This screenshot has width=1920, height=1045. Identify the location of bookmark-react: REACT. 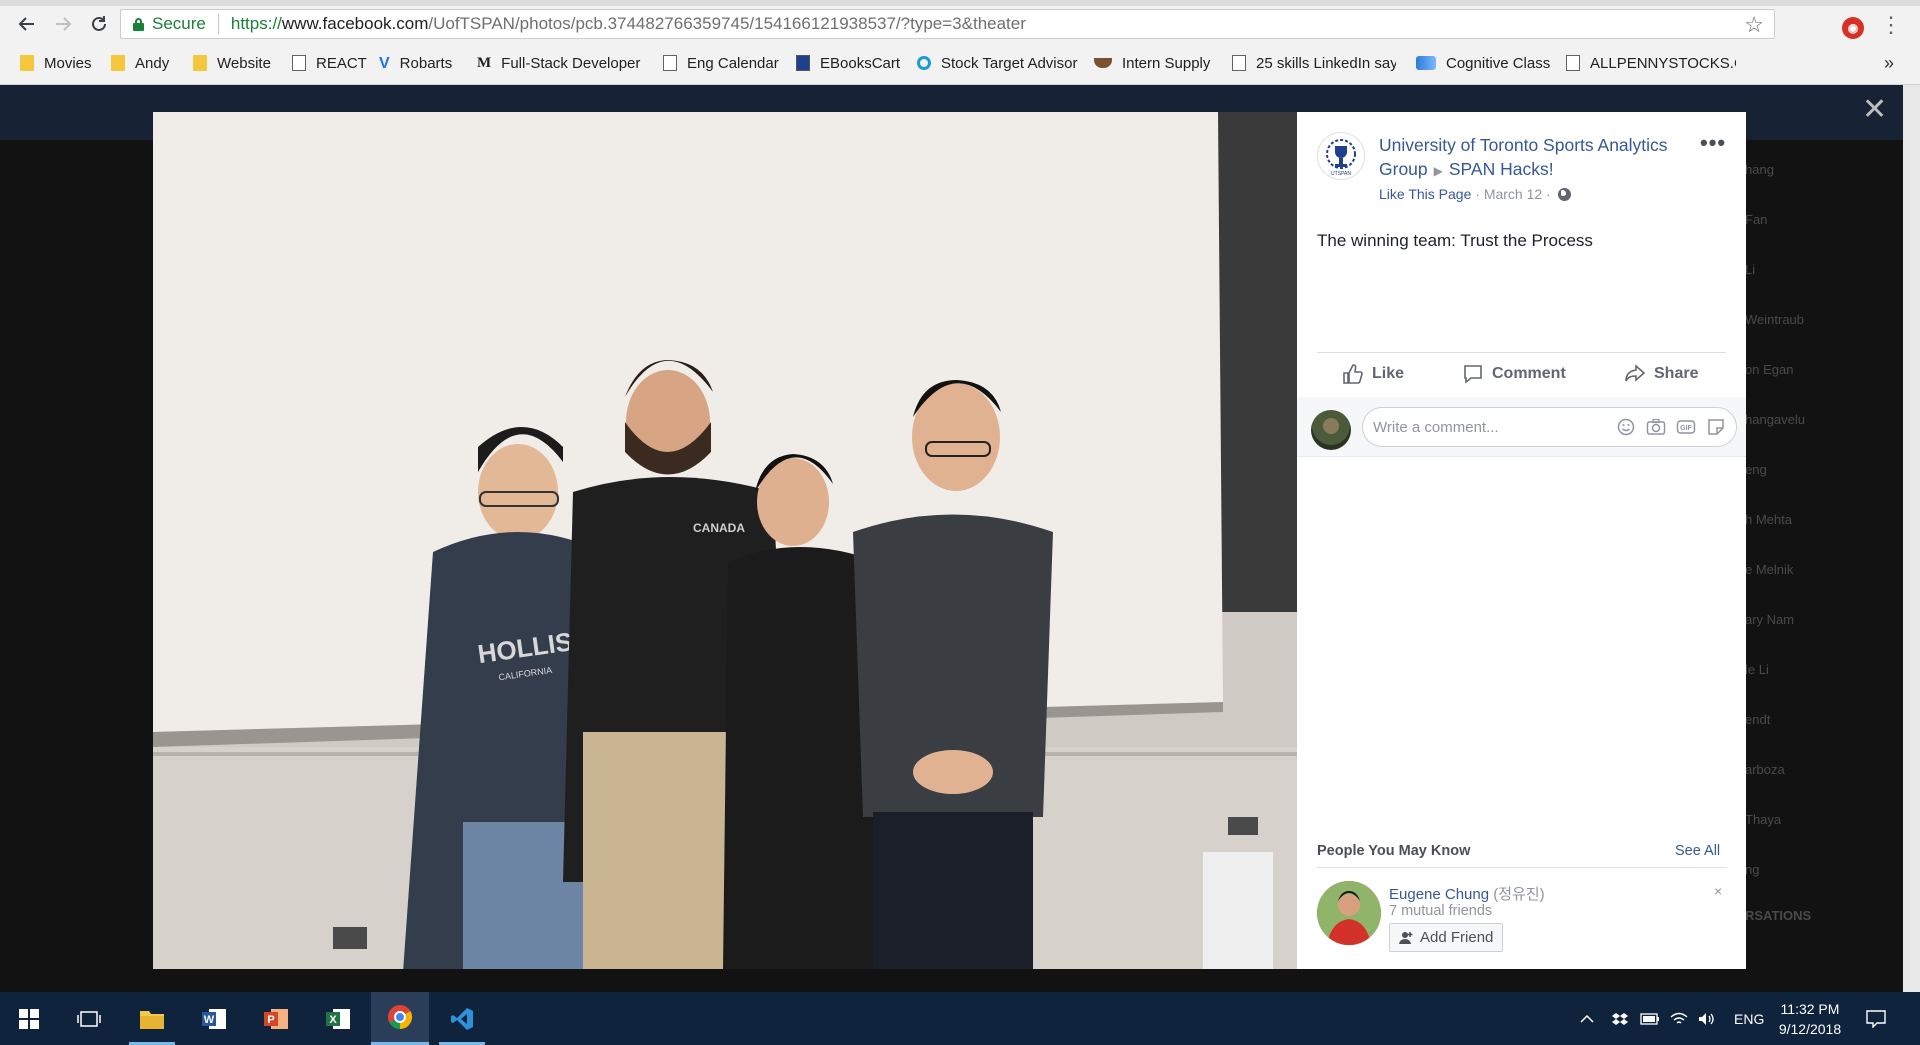
(329, 63).